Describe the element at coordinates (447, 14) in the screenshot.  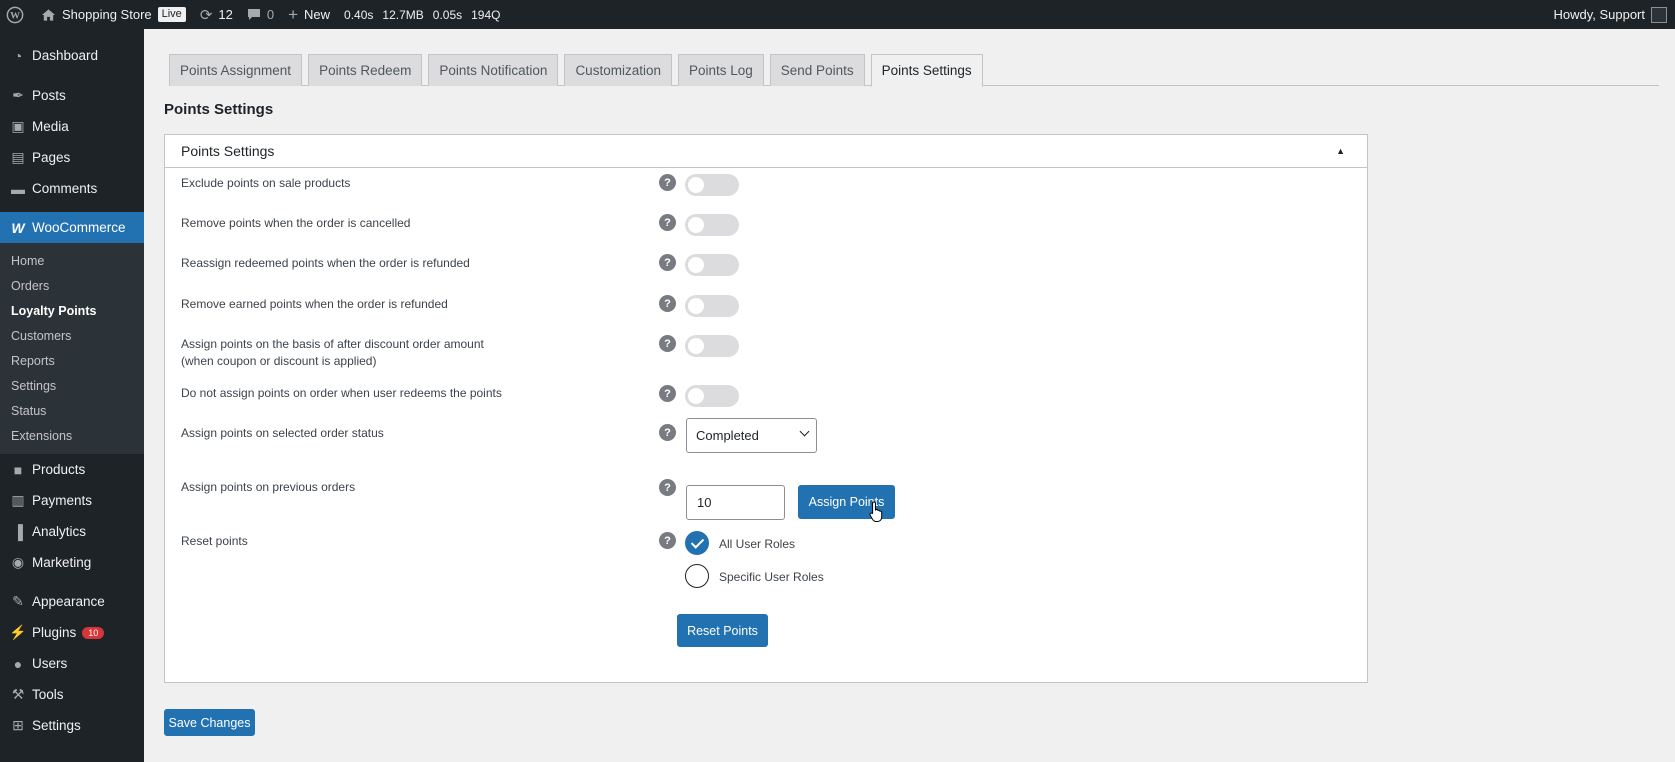
I see `perf-db-time: 0.05s` at that location.